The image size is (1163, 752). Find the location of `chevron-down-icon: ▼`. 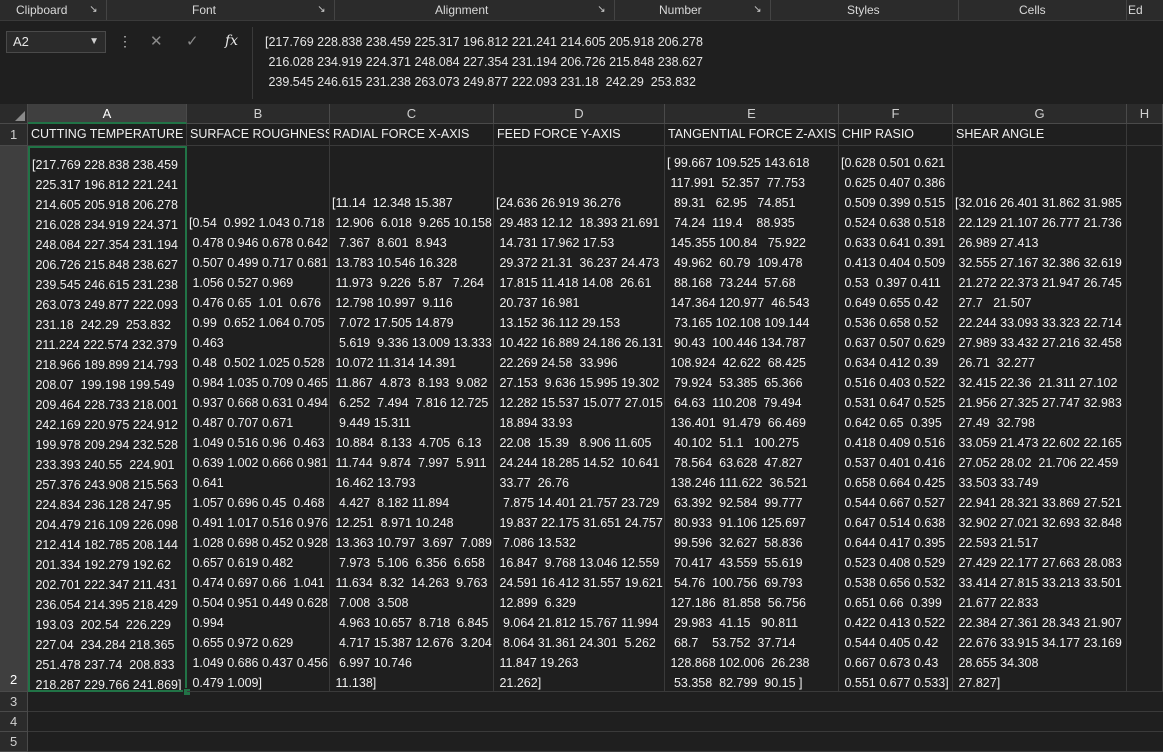

chevron-down-icon: ▼ is located at coordinates (94, 42).